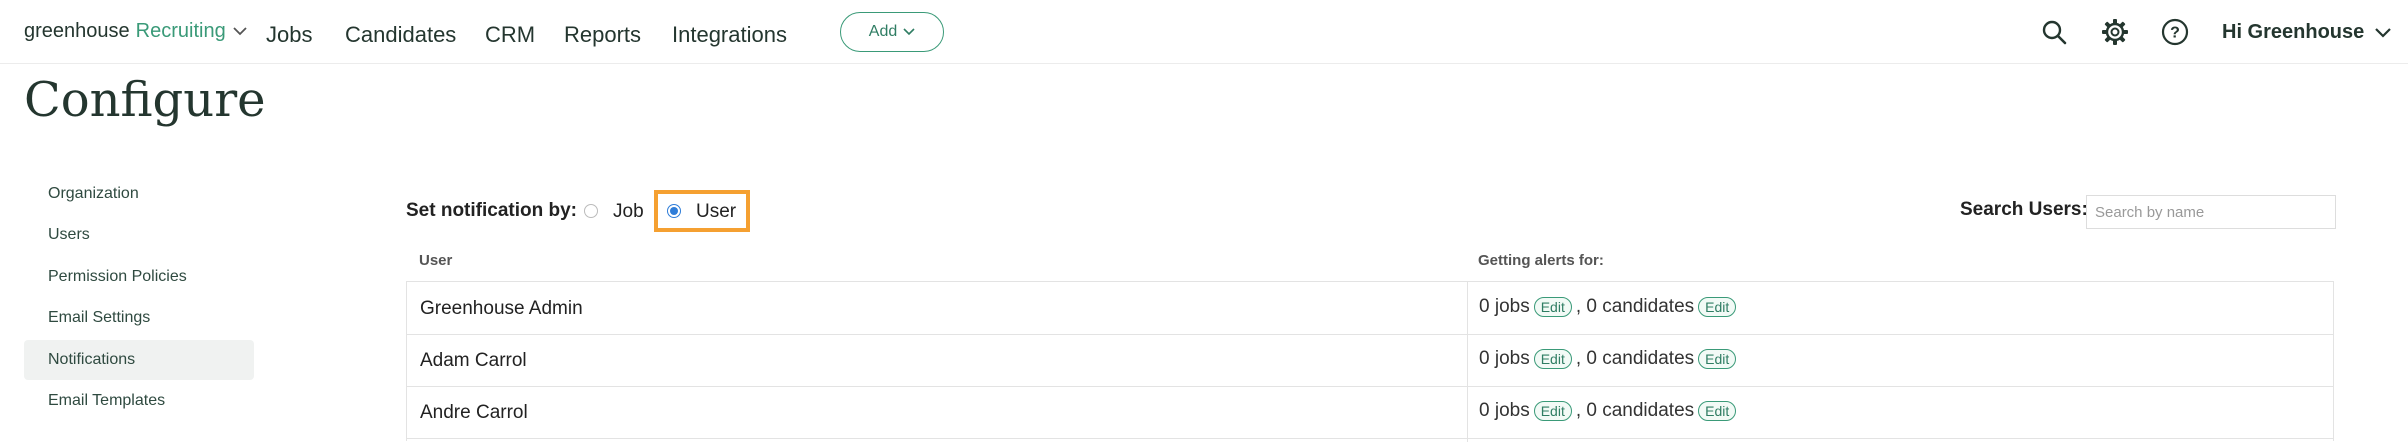 The width and height of the screenshot is (2408, 442). Describe the element at coordinates (2211, 212) in the screenshot. I see `search-users-input` at that location.